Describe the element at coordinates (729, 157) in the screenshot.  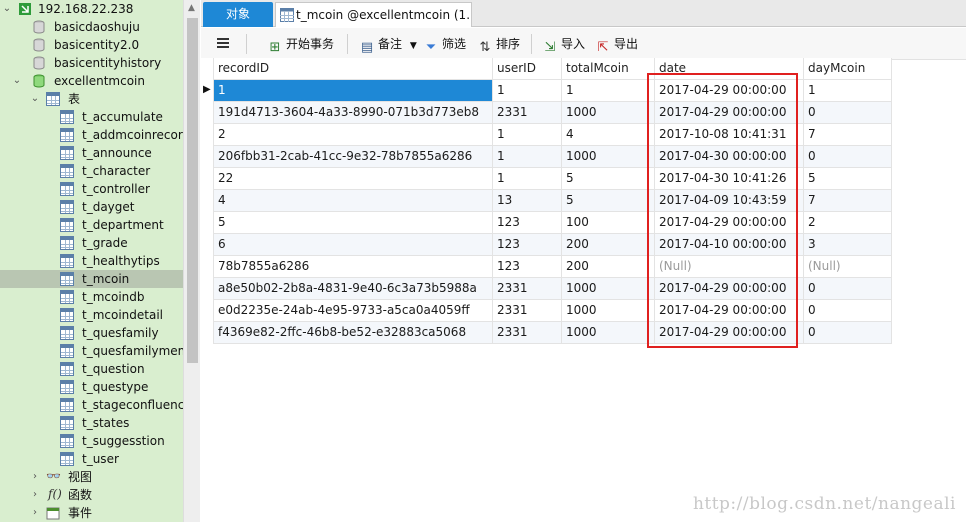
I see `table-cell-date: 2017-04-30 00:00:00` at that location.